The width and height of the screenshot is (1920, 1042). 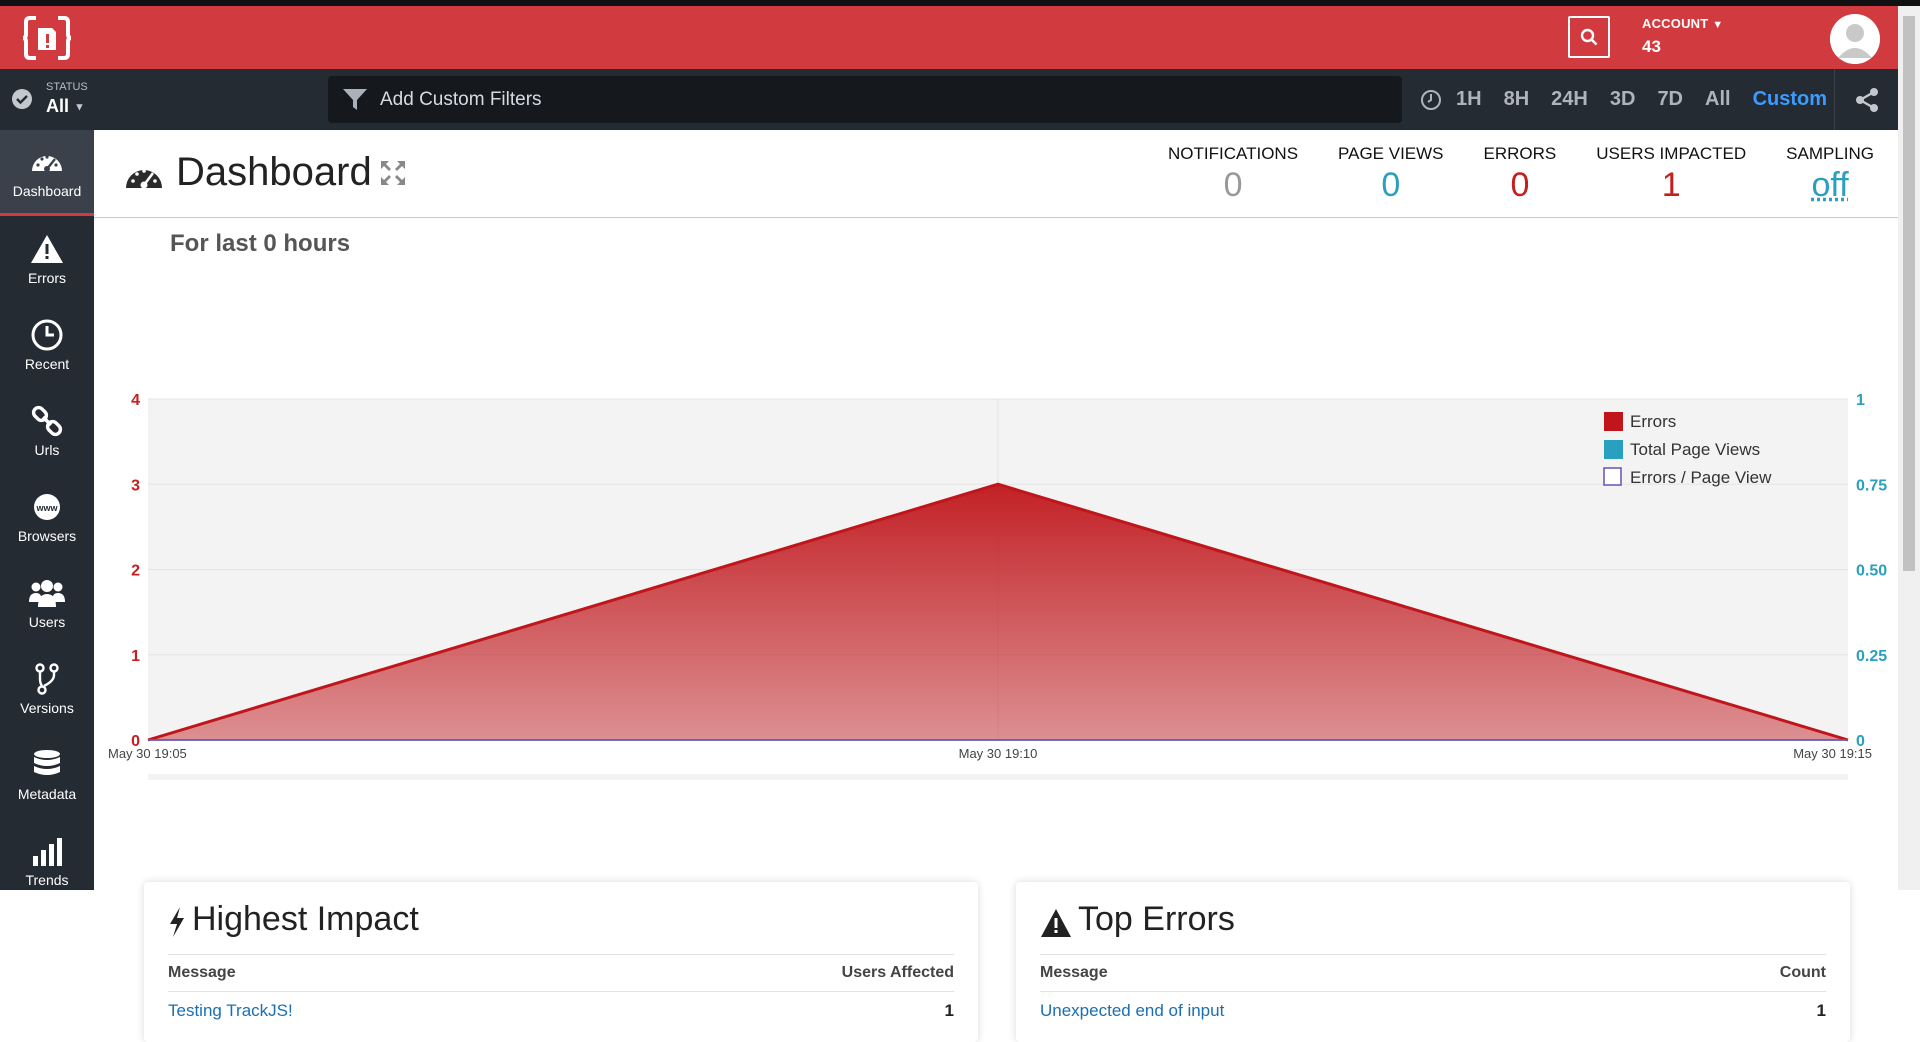 I want to click on table-header: Message Count, so click(x=1433, y=973).